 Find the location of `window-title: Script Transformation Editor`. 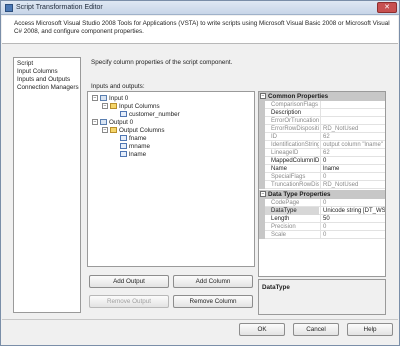

window-title: Script Transformation Editor is located at coordinates (59, 7).